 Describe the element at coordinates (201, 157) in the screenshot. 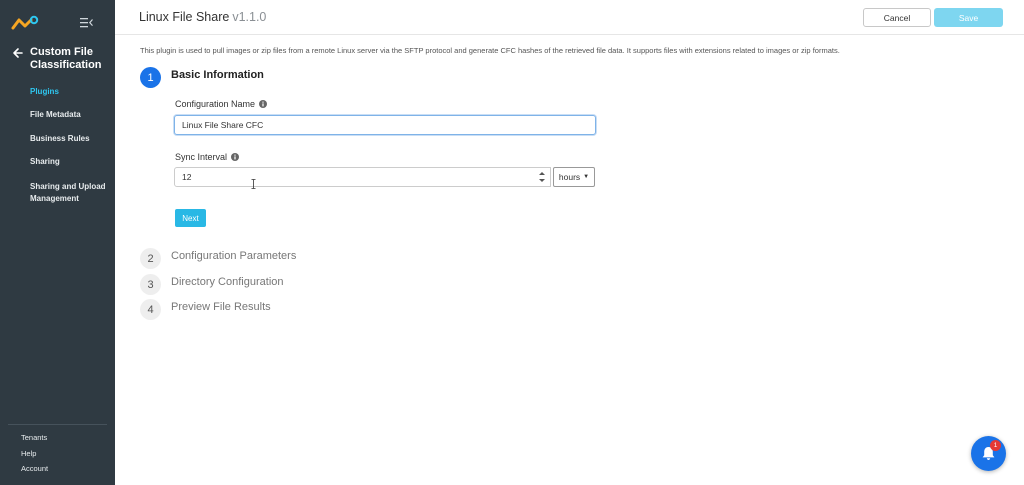

I see `sync-interval-label-text: Sync Interval` at that location.